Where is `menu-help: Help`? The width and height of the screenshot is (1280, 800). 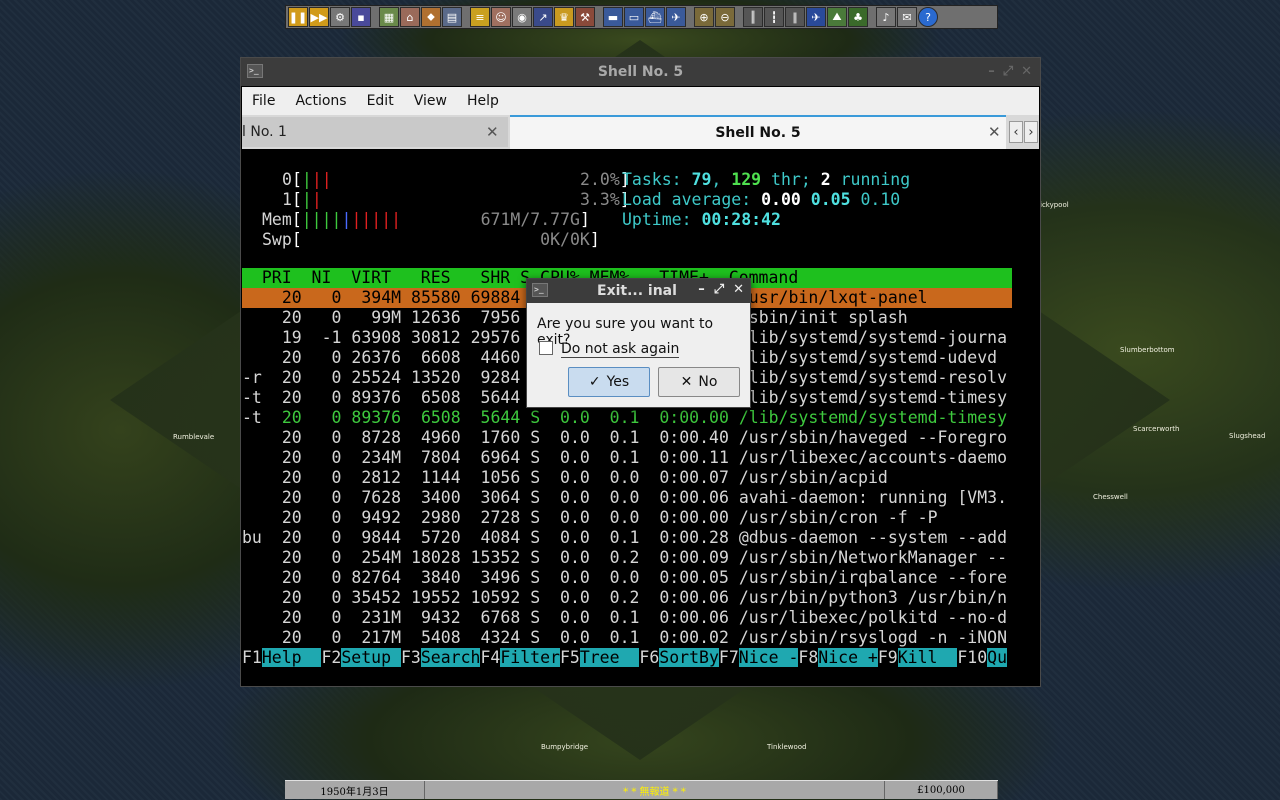 menu-help: Help is located at coordinates (483, 101).